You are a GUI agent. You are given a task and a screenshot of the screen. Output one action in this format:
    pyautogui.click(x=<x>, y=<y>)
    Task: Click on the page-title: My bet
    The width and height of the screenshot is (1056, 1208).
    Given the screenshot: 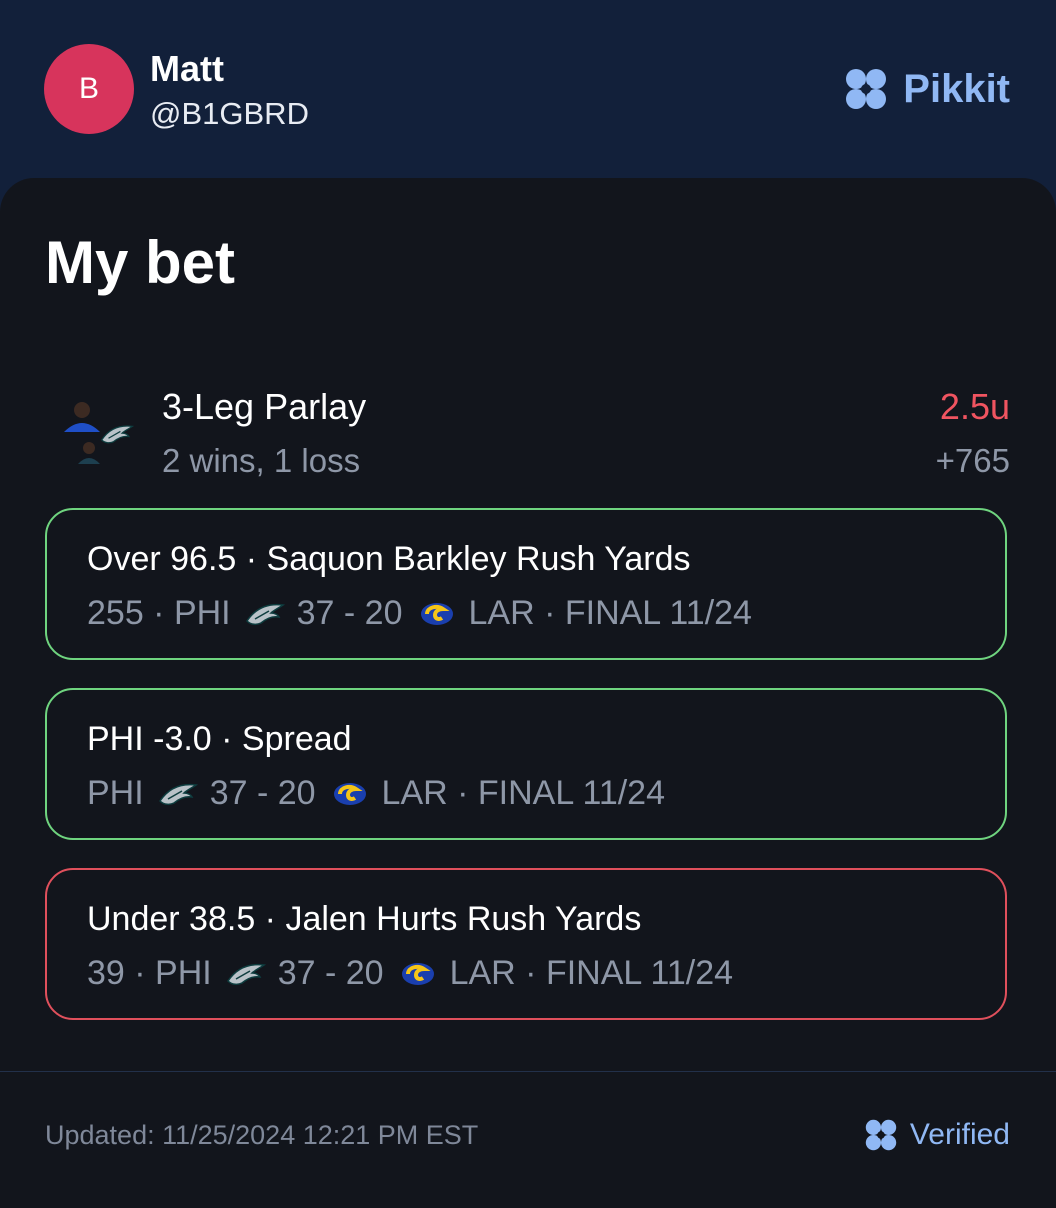 What is the action you would take?
    pyautogui.click(x=140, y=262)
    